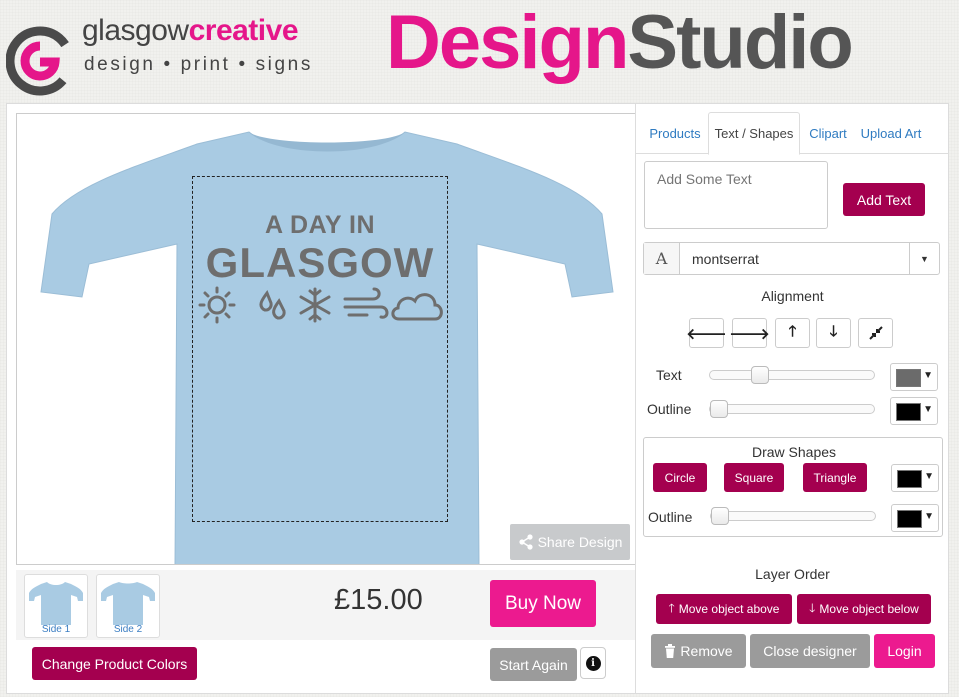  I want to click on font-select-value: montserrat, so click(725, 259).